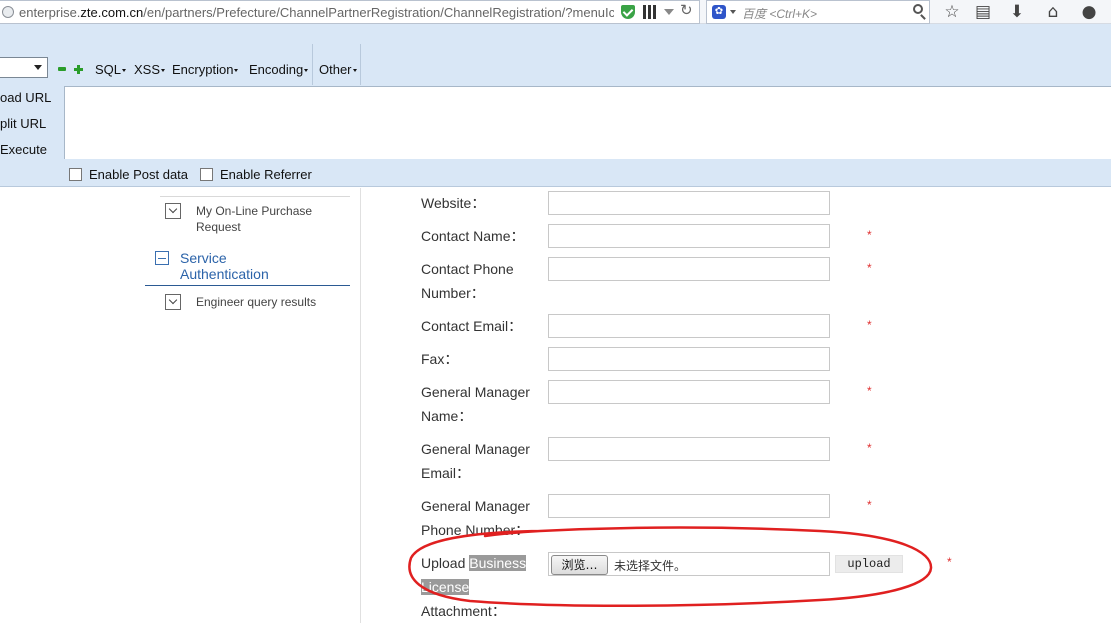 This screenshot has height=623, width=1111. Describe the element at coordinates (587, 122) in the screenshot. I see `hackbar-url-textarea` at that location.